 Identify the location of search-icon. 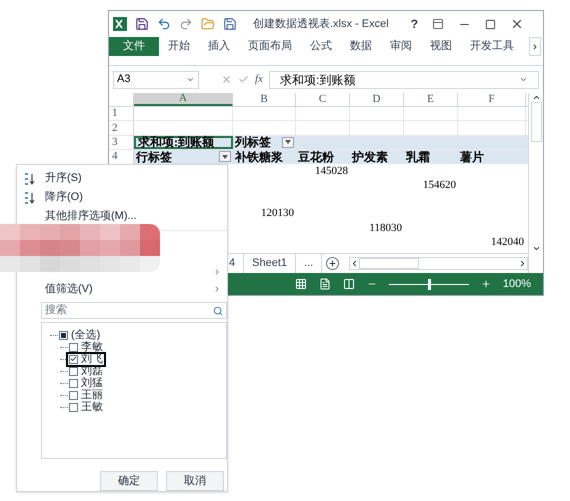
(218, 311).